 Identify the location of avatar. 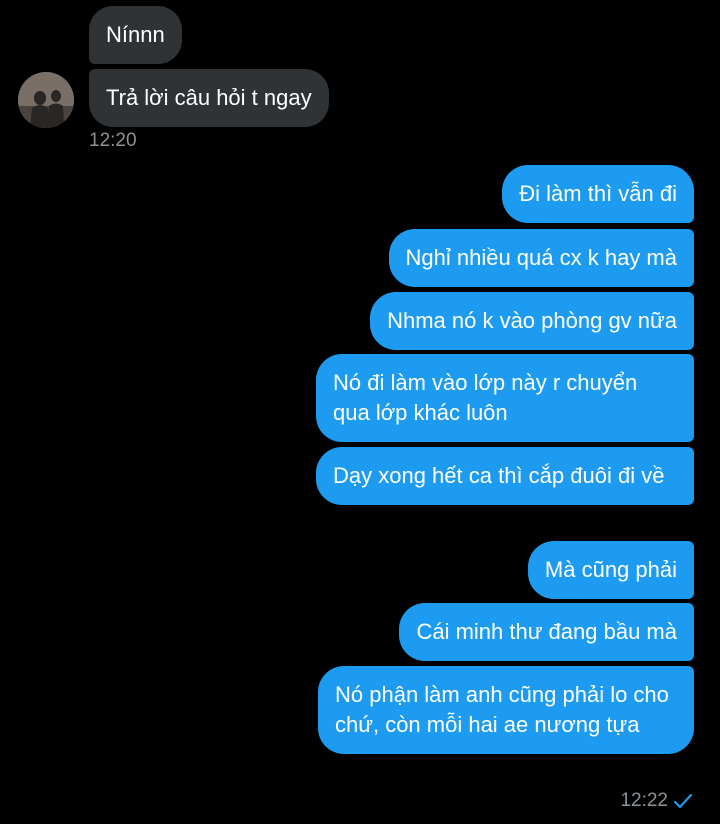
(46, 100).